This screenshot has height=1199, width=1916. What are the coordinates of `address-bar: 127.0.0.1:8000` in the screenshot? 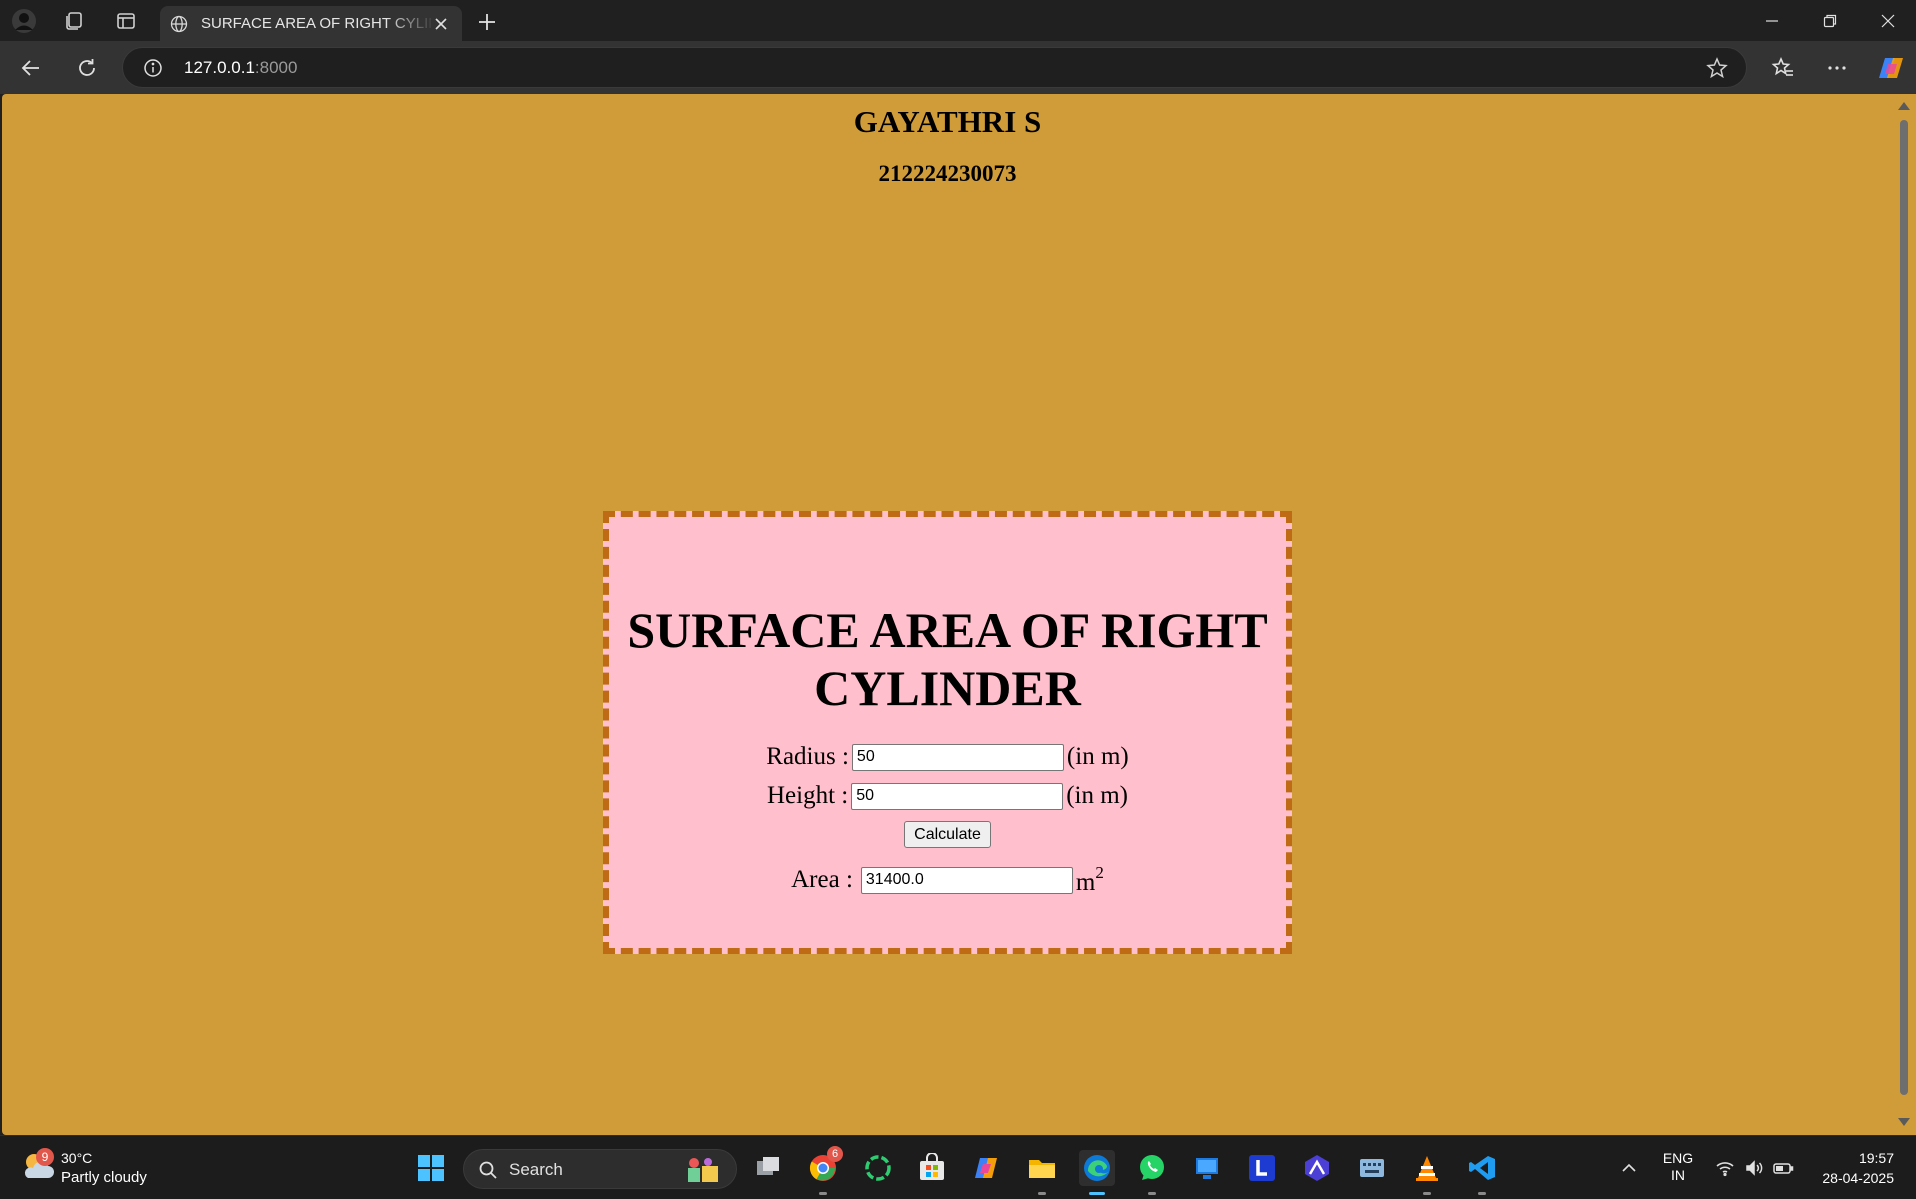 It's located at (934, 67).